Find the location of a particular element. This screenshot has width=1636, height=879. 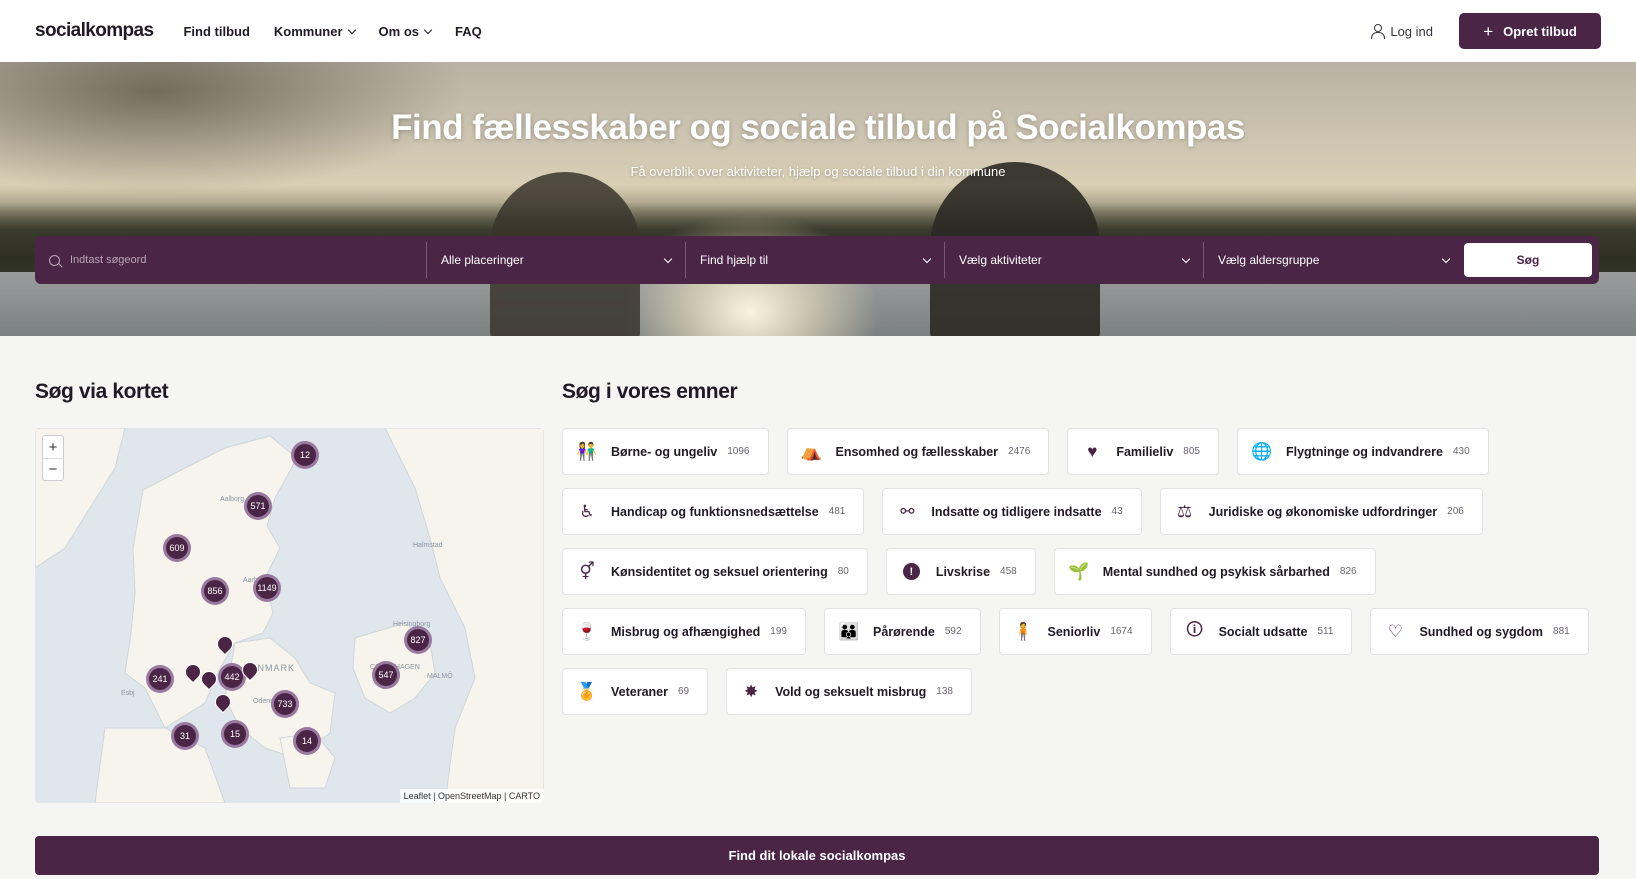

zoom-in-button: + is located at coordinates (53, 447).